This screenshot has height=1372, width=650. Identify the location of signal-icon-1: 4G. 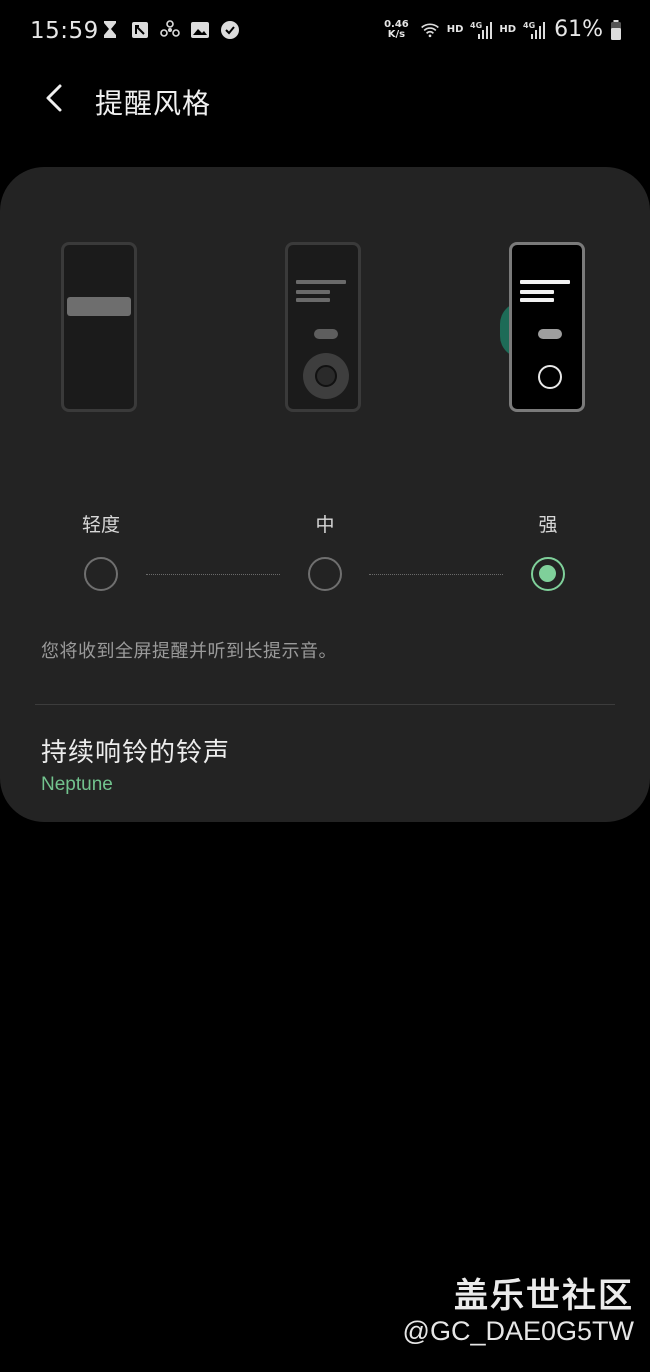
(481, 30).